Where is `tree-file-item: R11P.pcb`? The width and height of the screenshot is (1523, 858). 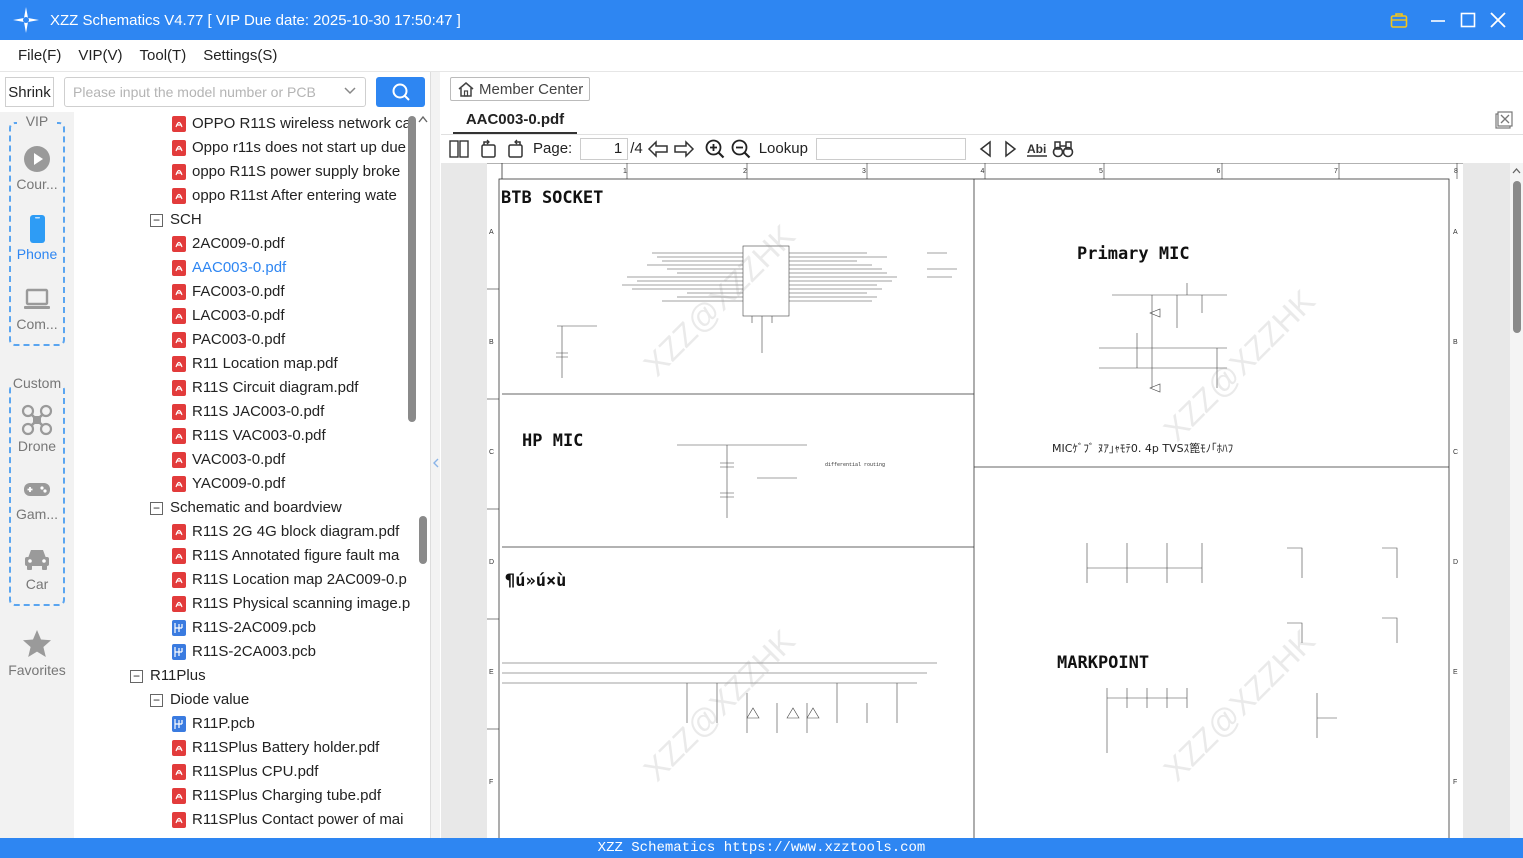
tree-file-item: R11P.pcb is located at coordinates (213, 724).